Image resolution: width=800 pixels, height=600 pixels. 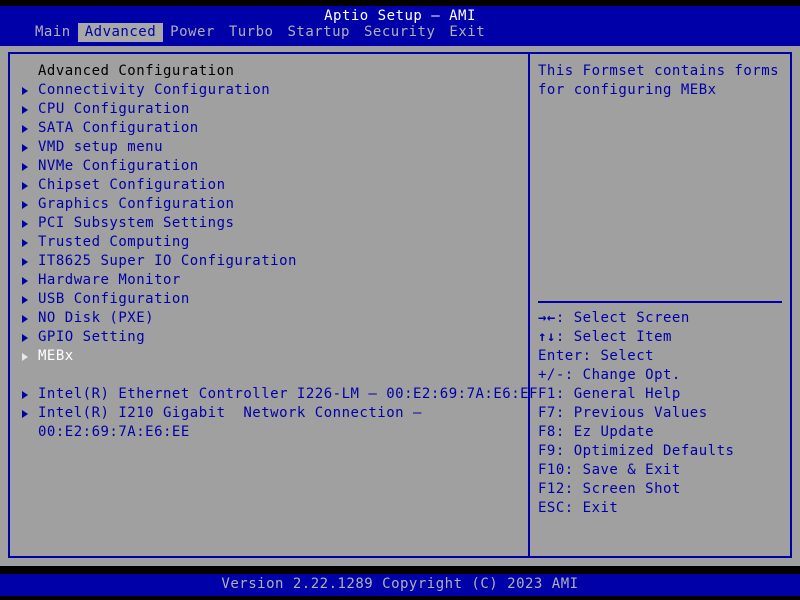 What do you see at coordinates (96, 318) in the screenshot?
I see `menu-item-label: NO Disk (PXE)` at bounding box center [96, 318].